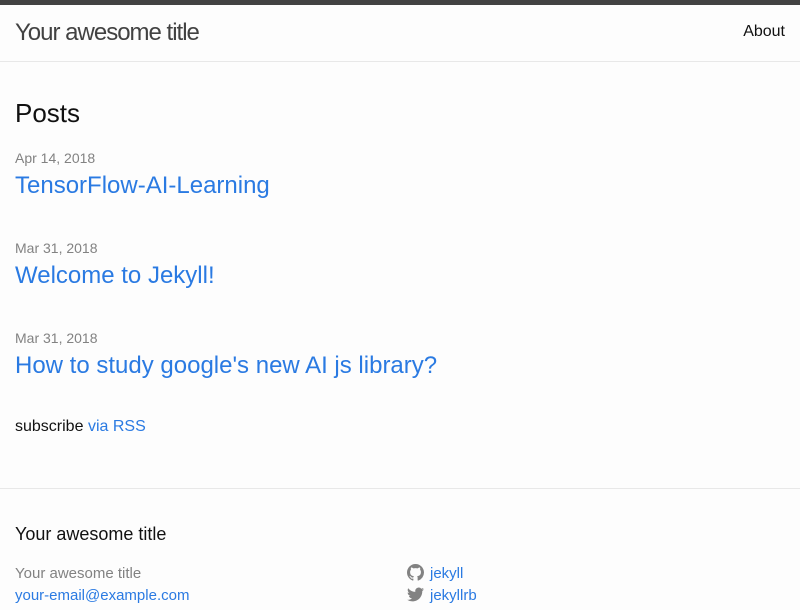 Image resolution: width=800 pixels, height=610 pixels. Describe the element at coordinates (55, 158) in the screenshot. I see `post-date: Apr 14, 2018` at that location.